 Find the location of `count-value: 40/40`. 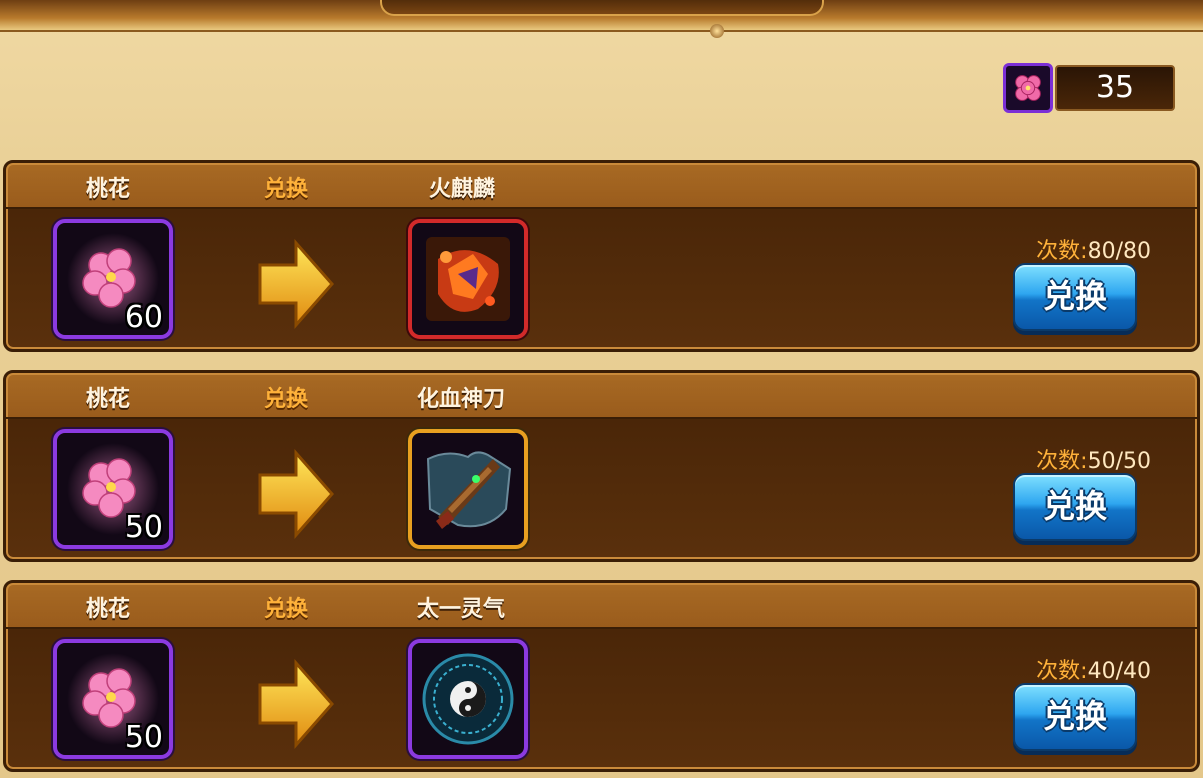

count-value: 40/40 is located at coordinates (1119, 671).